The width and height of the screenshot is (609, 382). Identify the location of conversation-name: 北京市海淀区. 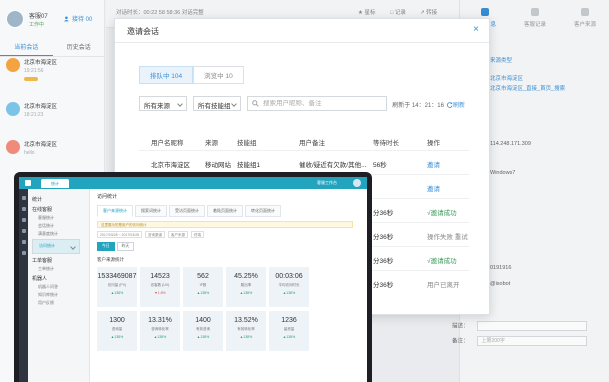
(41, 63).